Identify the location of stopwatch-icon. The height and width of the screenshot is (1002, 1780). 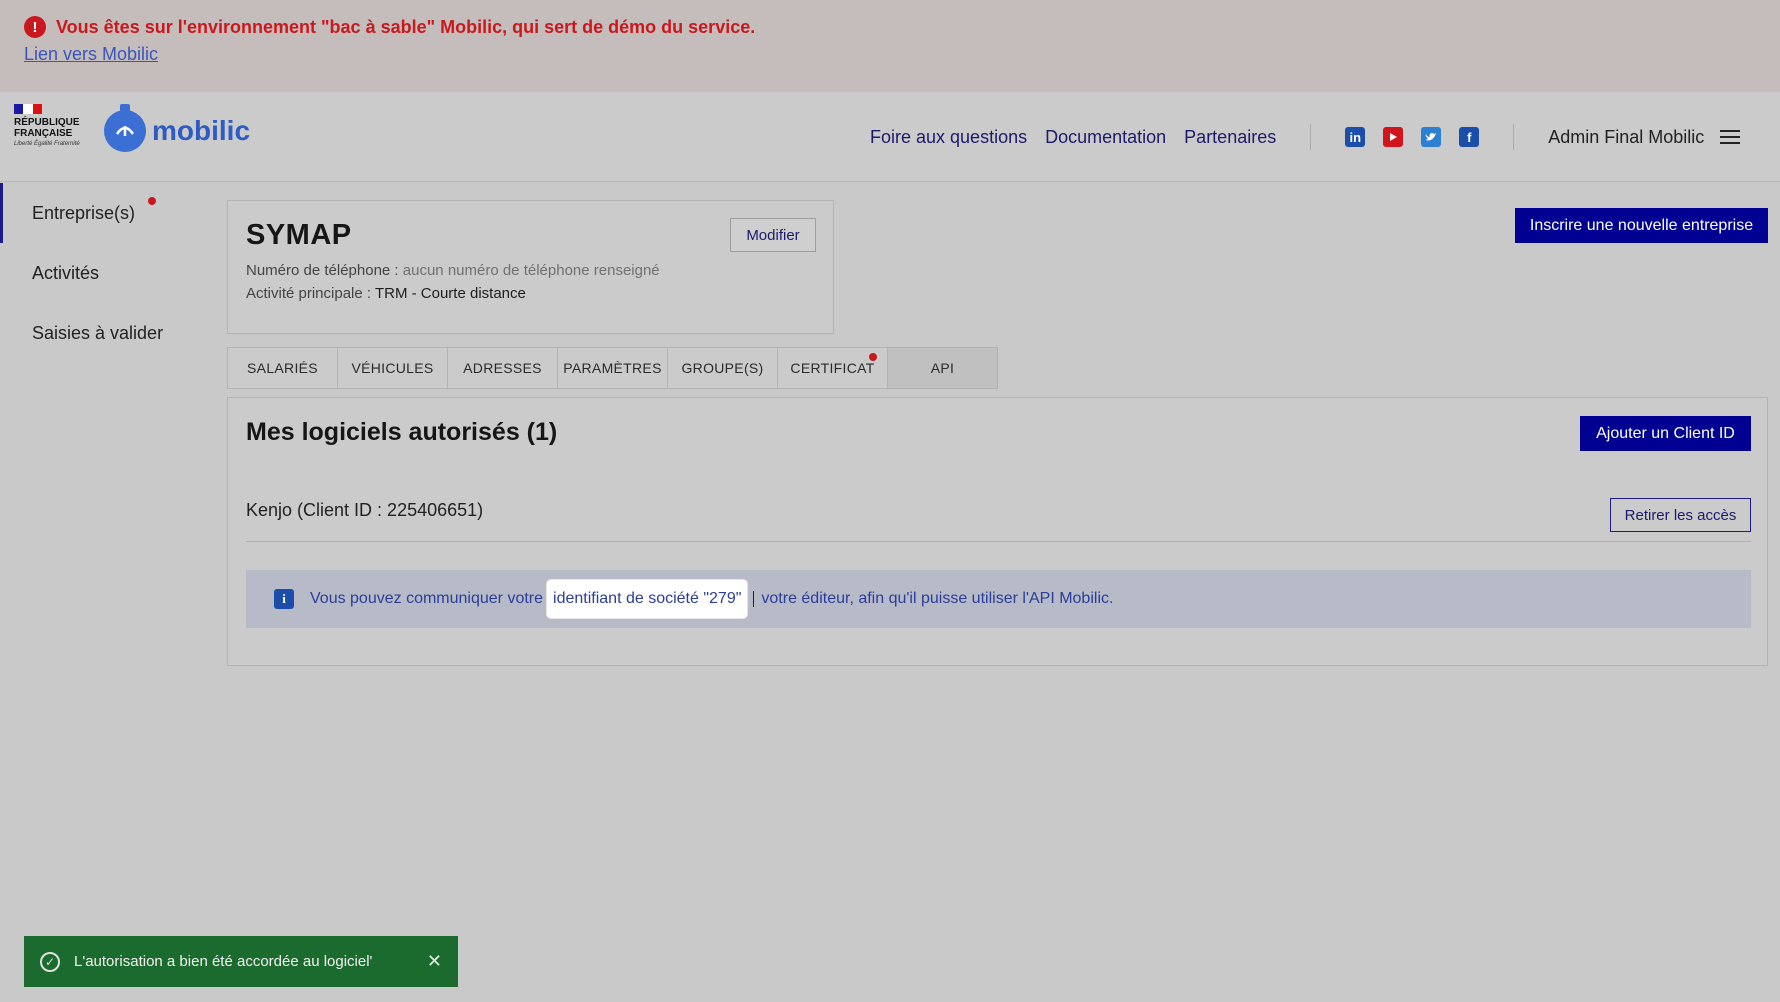
(125, 128).